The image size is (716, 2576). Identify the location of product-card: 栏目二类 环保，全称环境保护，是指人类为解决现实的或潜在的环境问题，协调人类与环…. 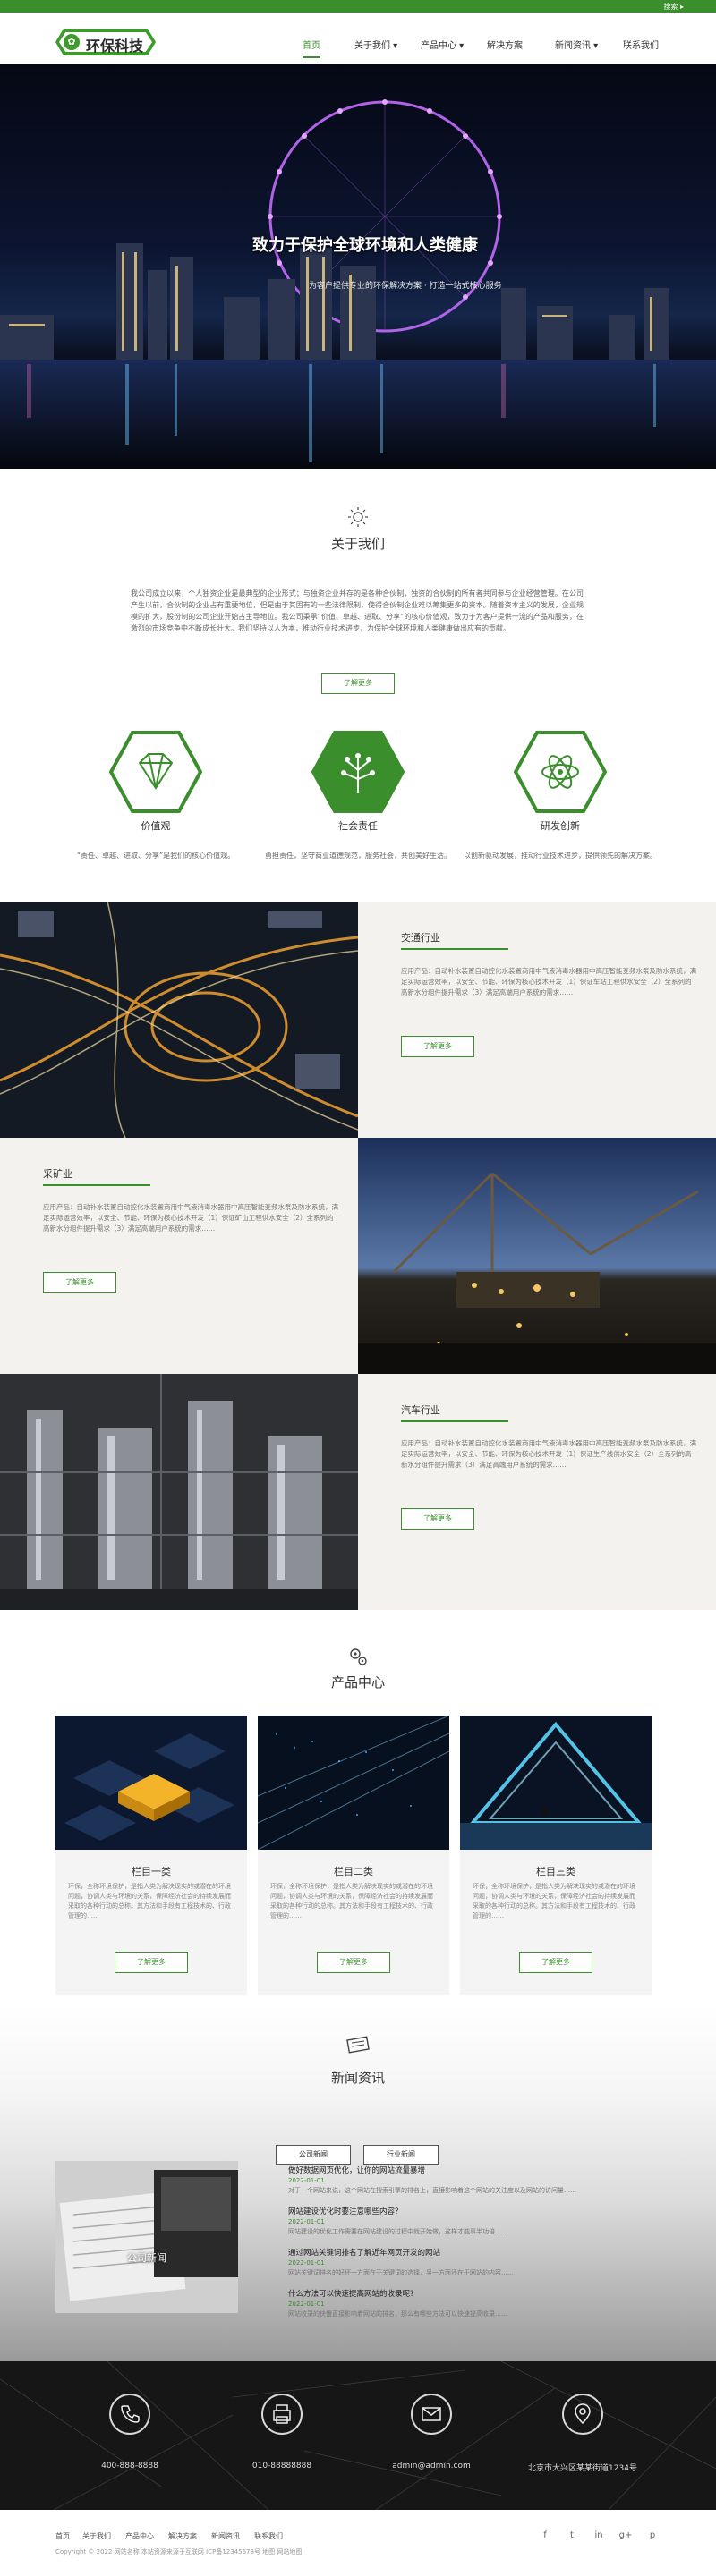
(353, 1855).